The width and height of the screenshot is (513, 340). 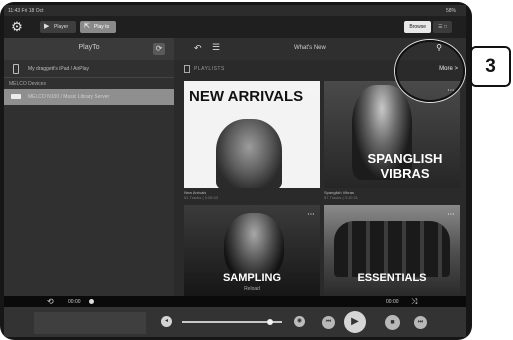 What do you see at coordinates (355, 322) in the screenshot?
I see `play-button: ▶` at bounding box center [355, 322].